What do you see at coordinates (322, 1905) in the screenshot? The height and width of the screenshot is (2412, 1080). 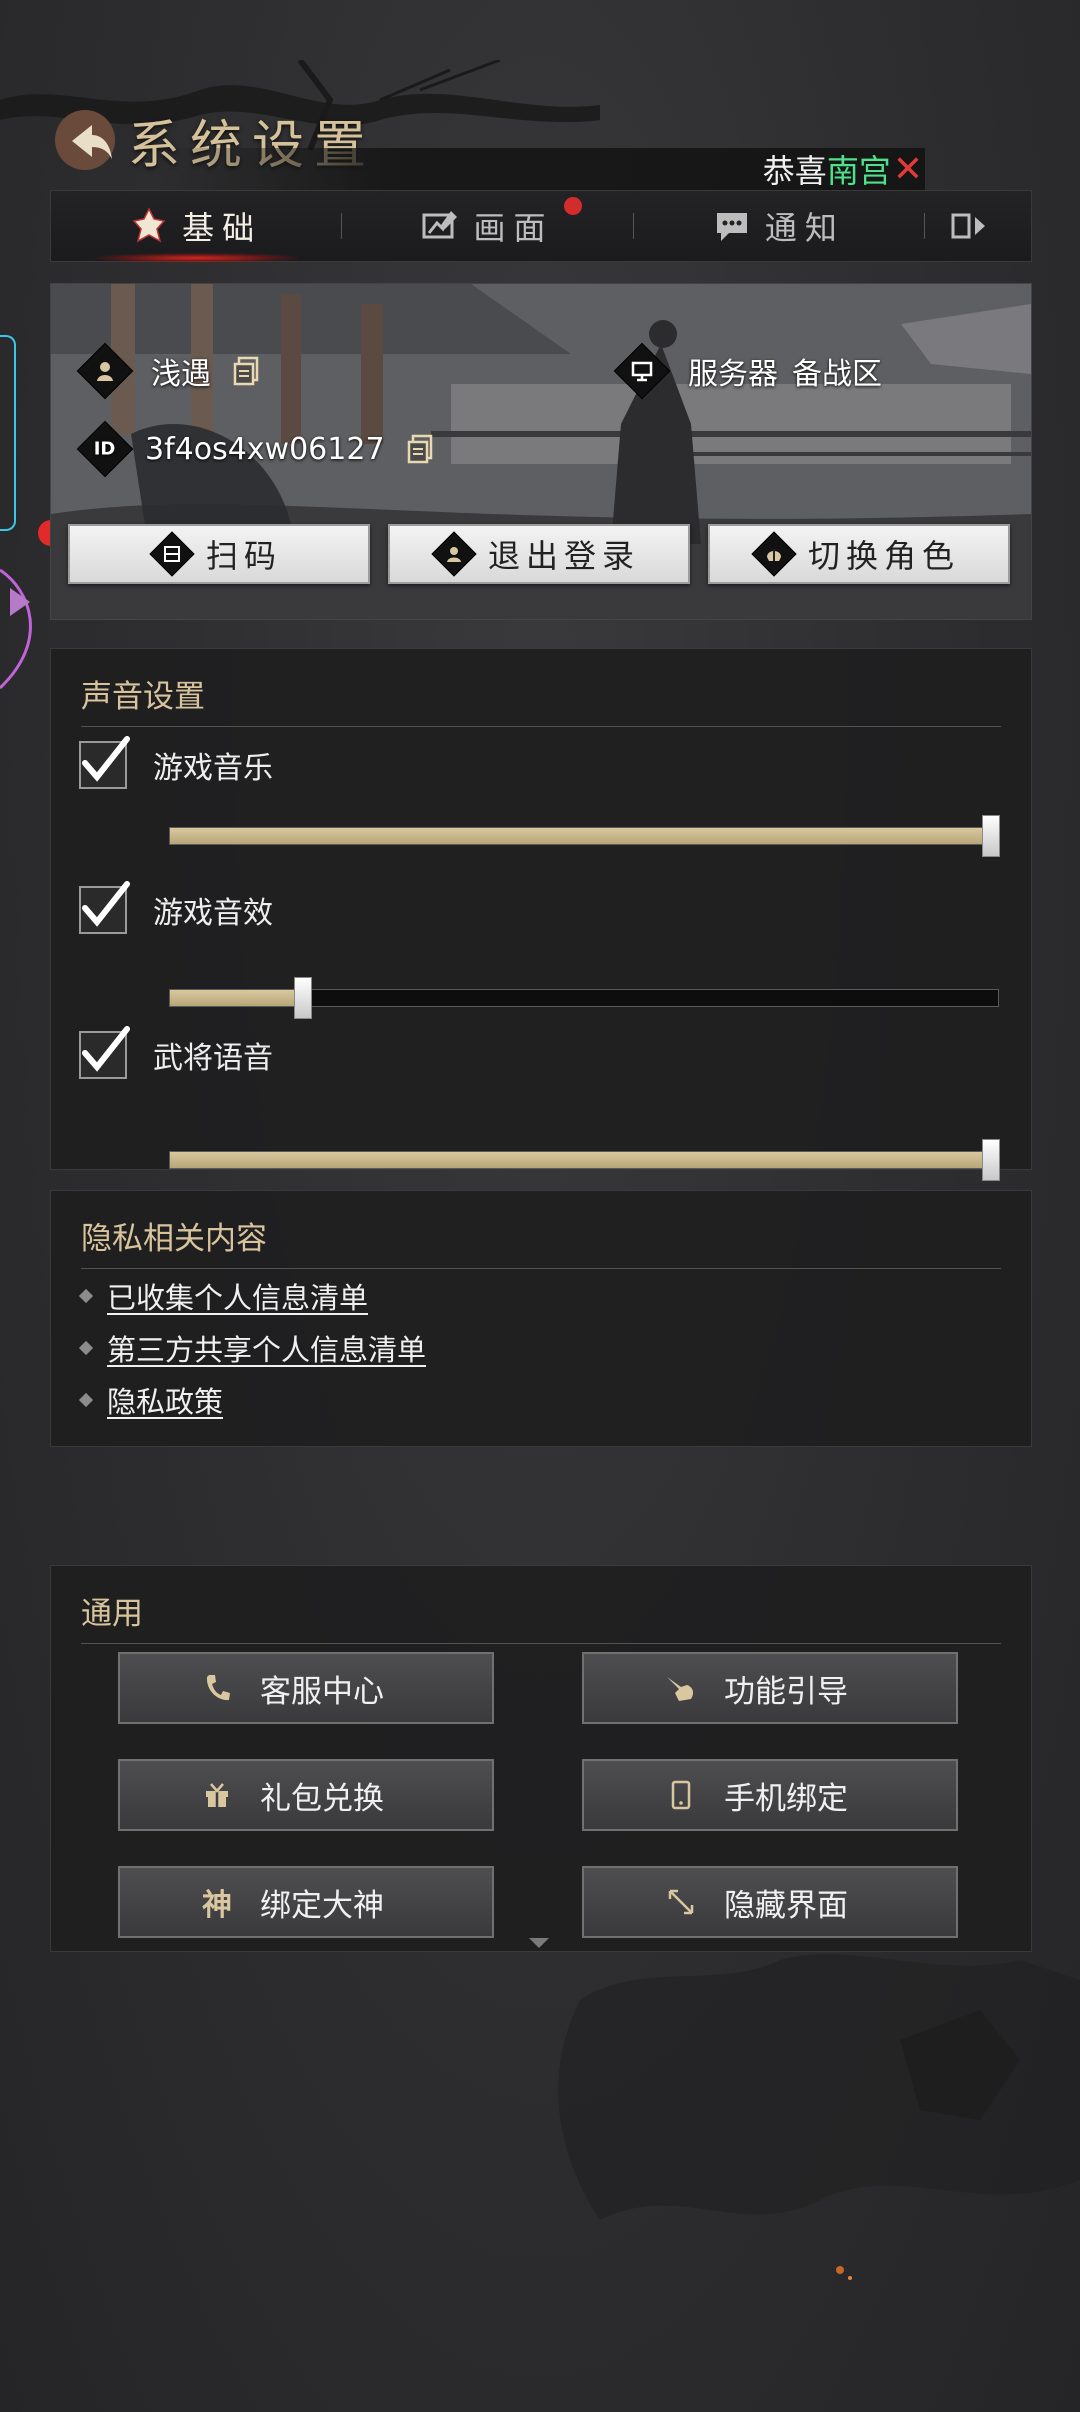 I see `button-label: 绑定大神` at bounding box center [322, 1905].